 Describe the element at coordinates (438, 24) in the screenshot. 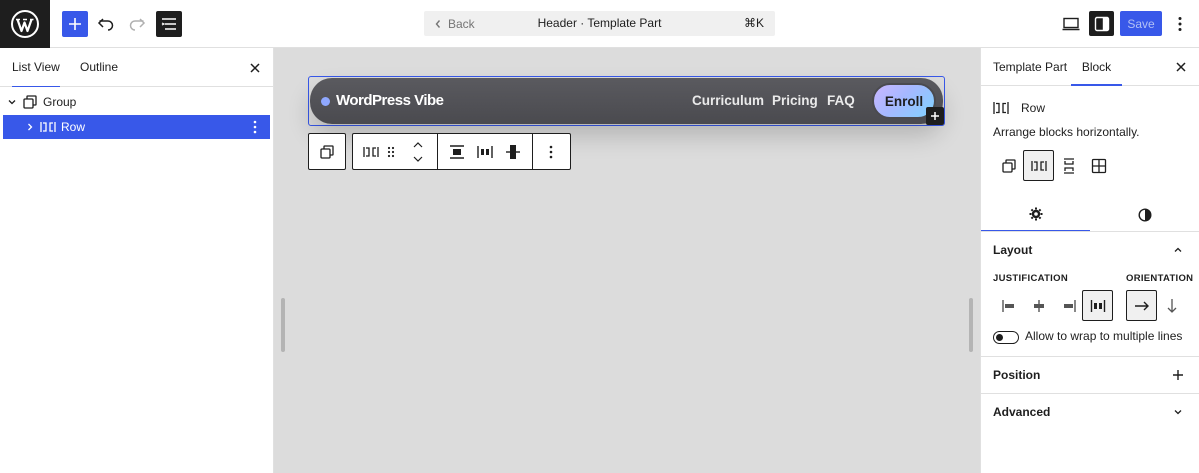

I see `chevron-left-icon` at that location.